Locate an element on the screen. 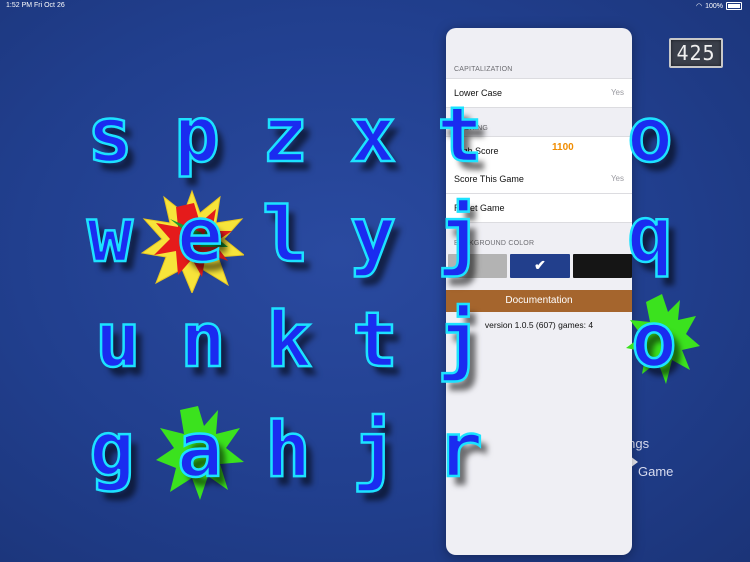 This screenshot has height=562, width=750. letter-tile: z is located at coordinates (285, 137).